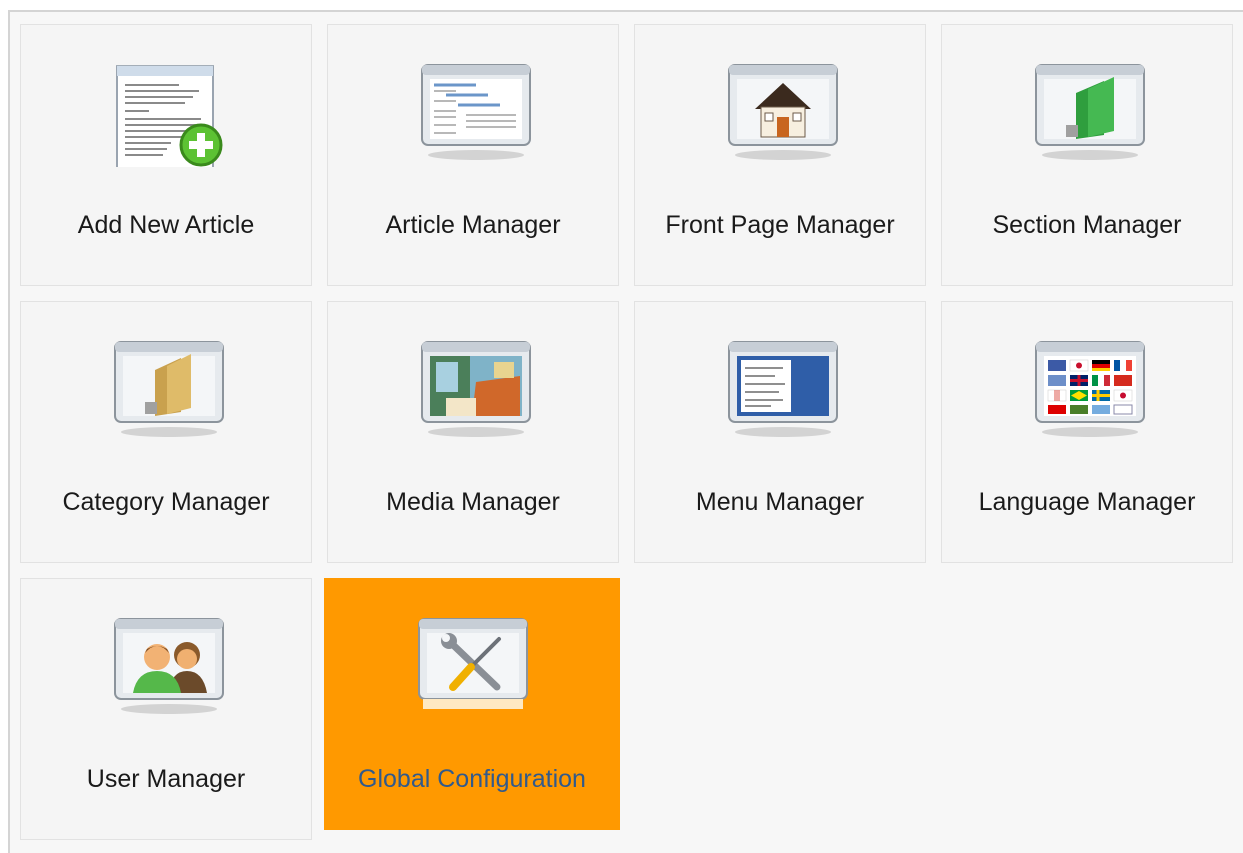 This screenshot has height=853, width=1243. I want to click on section-folder-icon, so click(1090, 111).